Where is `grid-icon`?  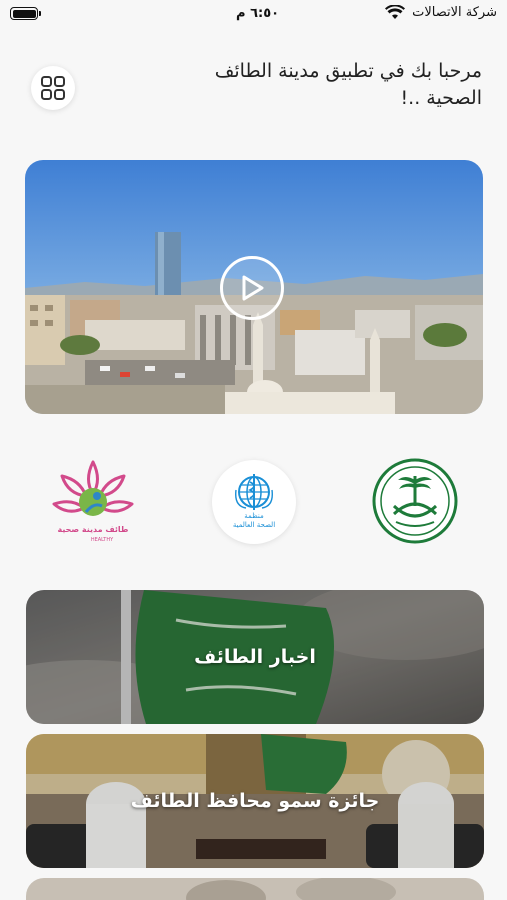 grid-icon is located at coordinates (53, 88).